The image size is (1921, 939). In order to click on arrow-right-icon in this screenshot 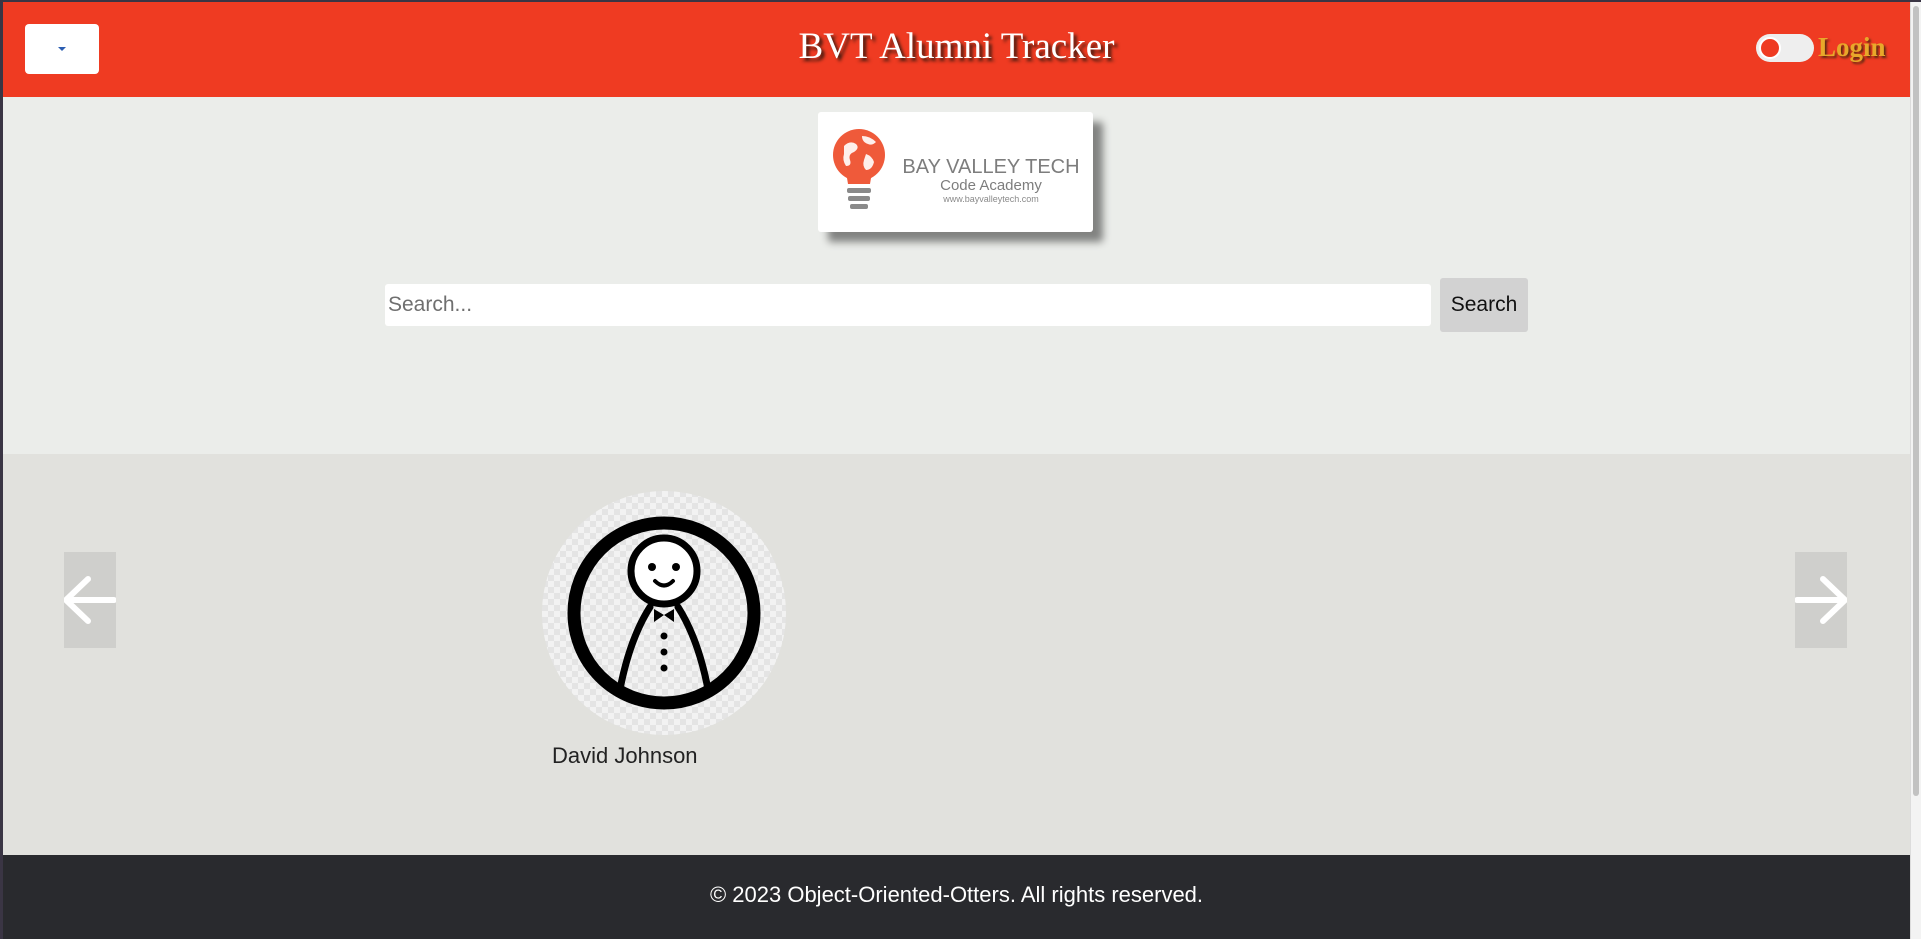, I will do `click(1821, 600)`.